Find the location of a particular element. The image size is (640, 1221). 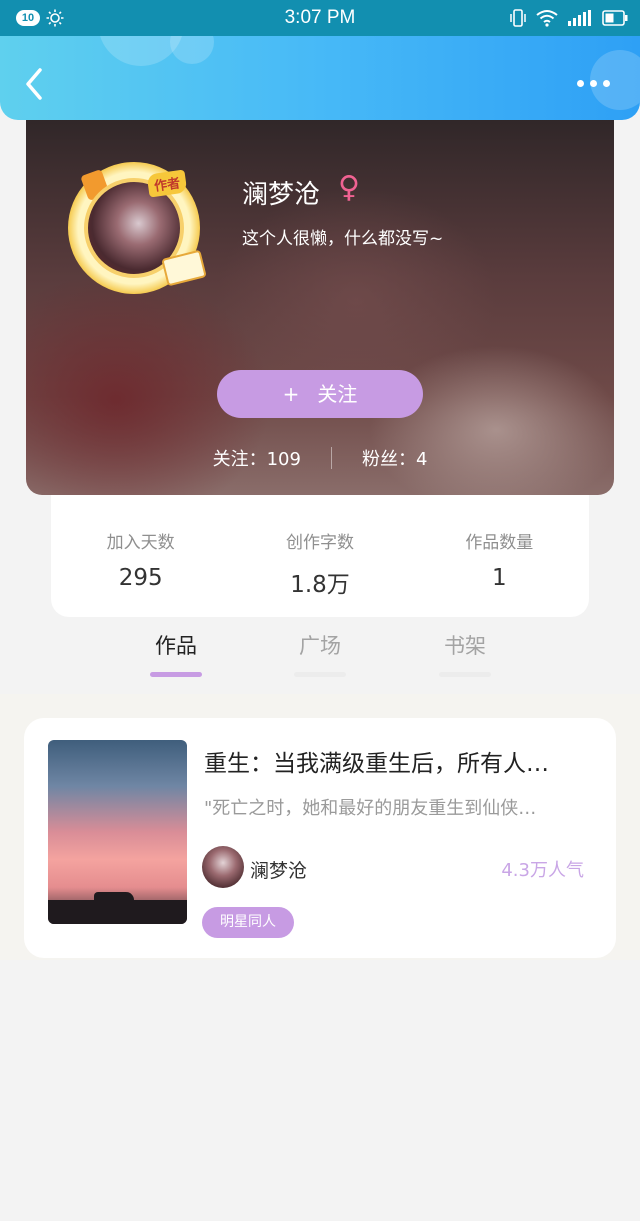

tab-works: 作品 is located at coordinates (176, 653).